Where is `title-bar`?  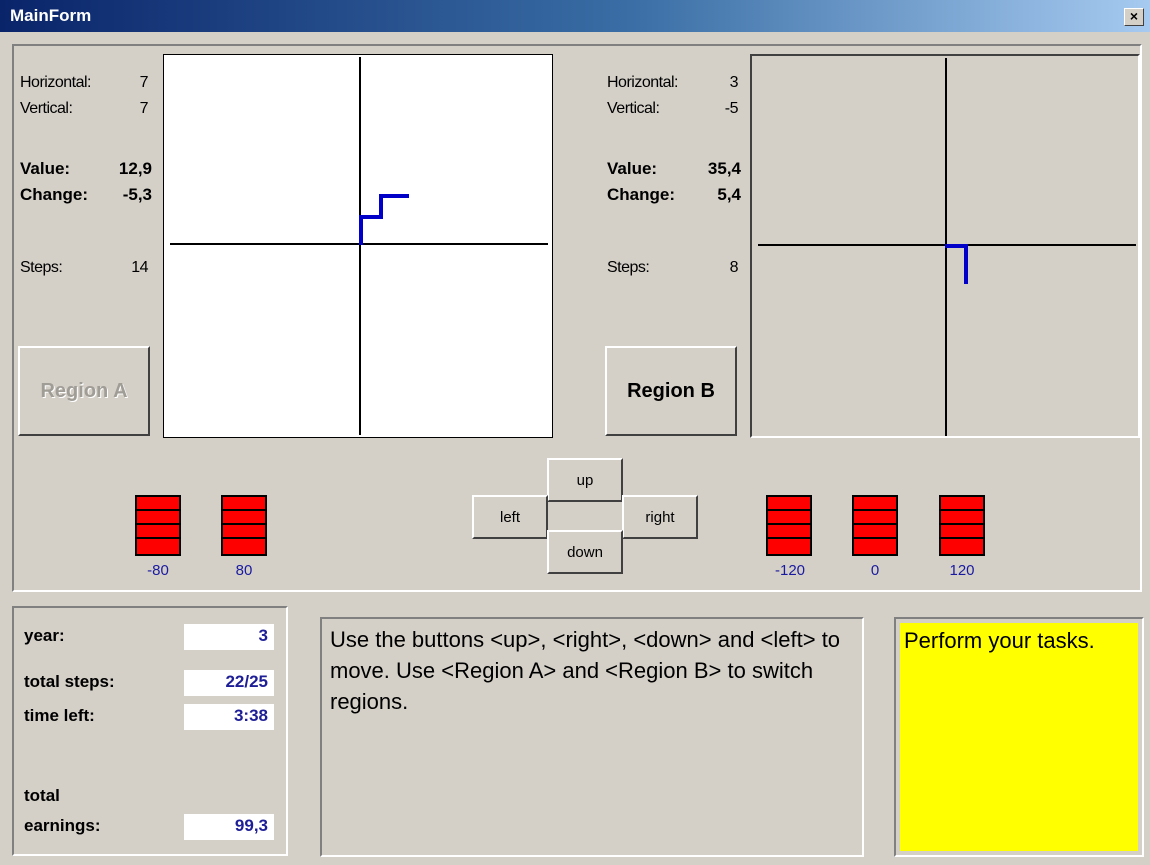 title-bar is located at coordinates (575, 16).